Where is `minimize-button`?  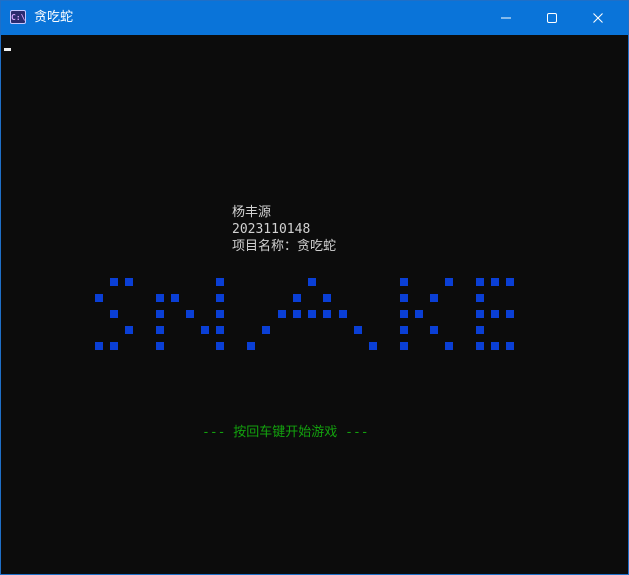
minimize-button is located at coordinates (506, 18).